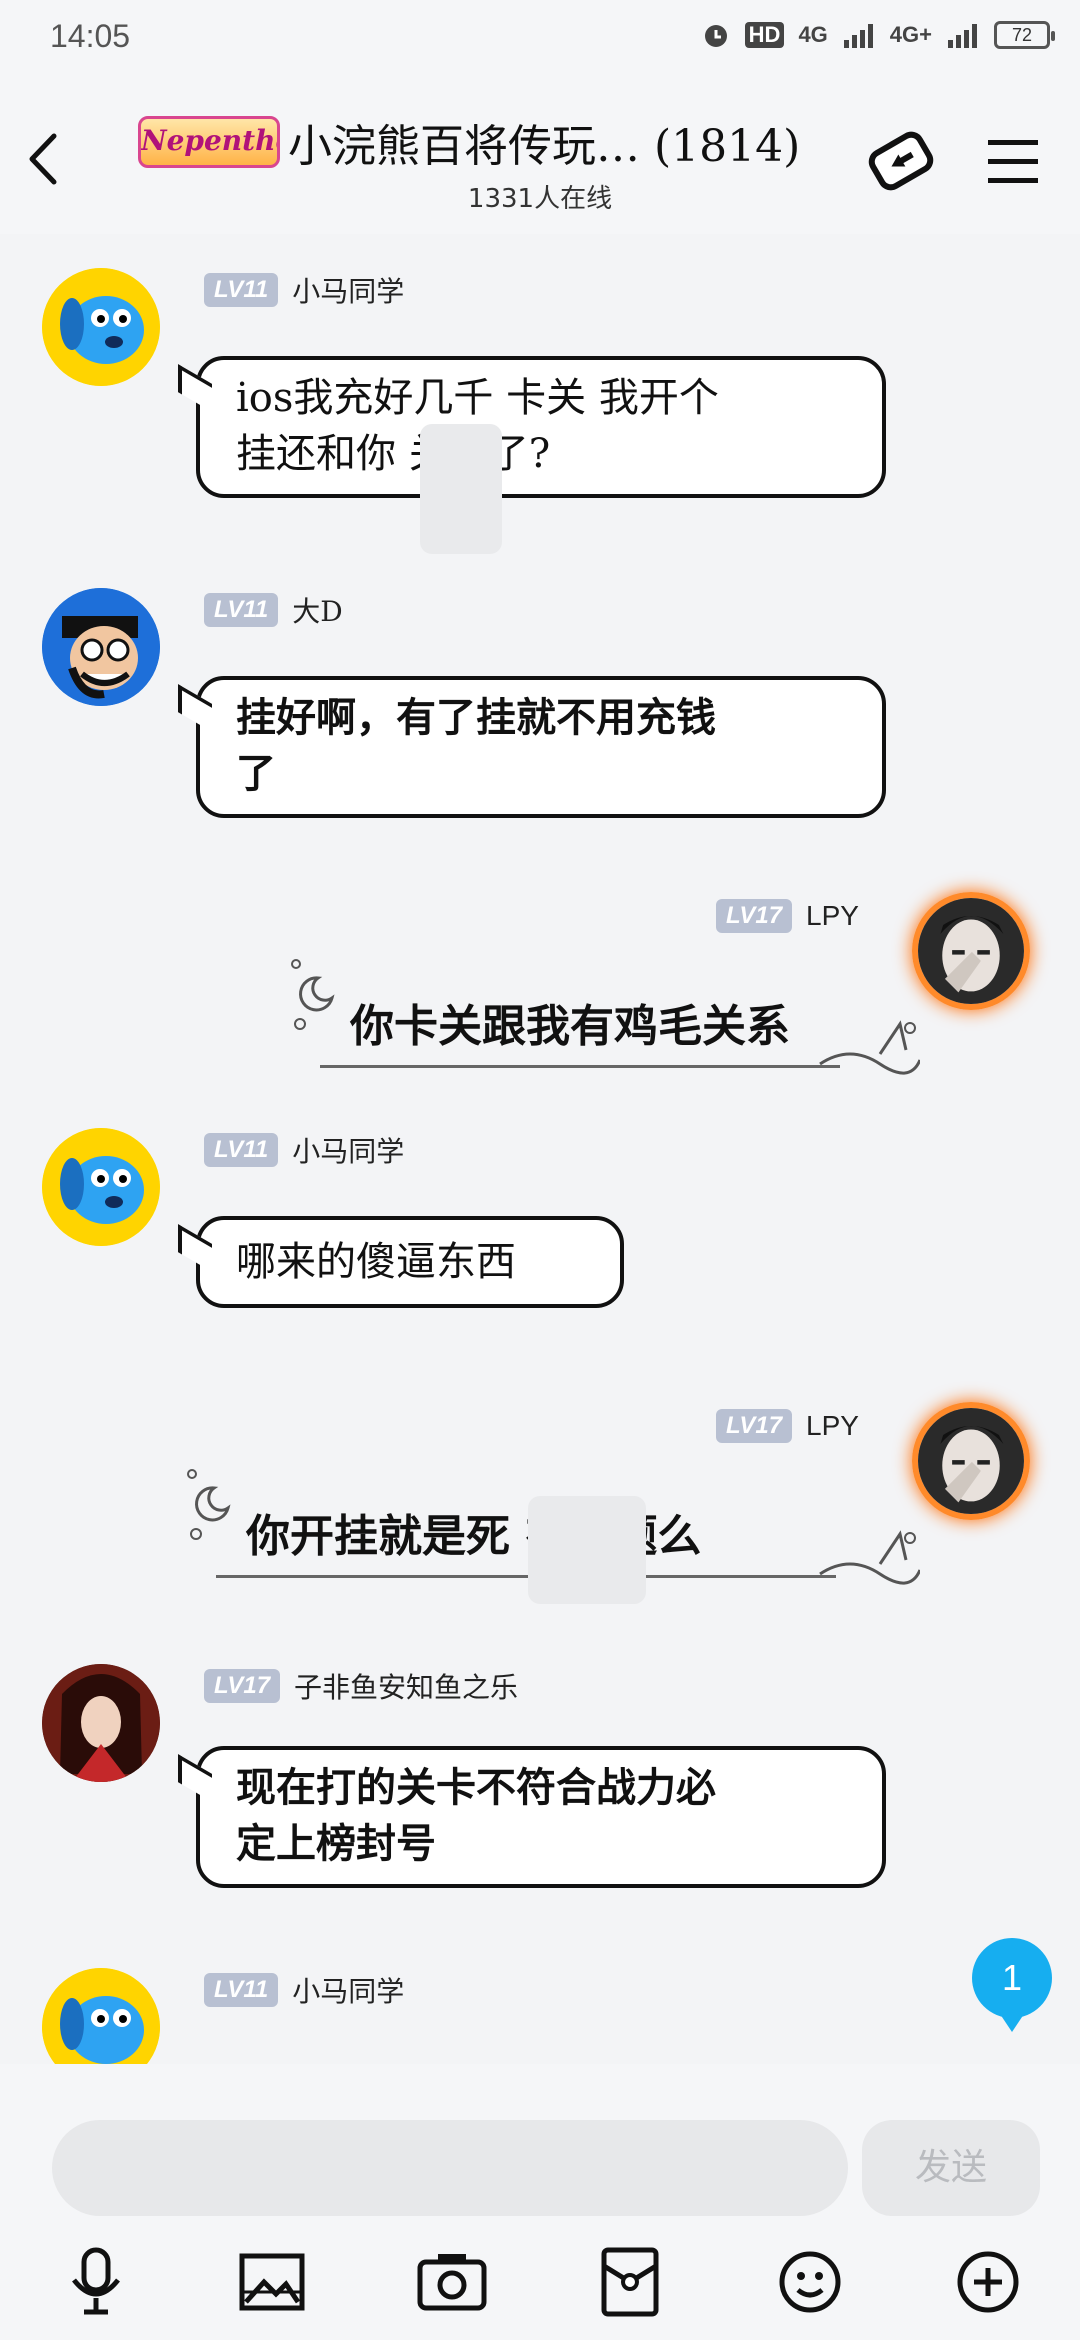 This screenshot has height=2340, width=1080. What do you see at coordinates (393, 454) in the screenshot?
I see `message-text-line: 挂还和你 关联了?` at bounding box center [393, 454].